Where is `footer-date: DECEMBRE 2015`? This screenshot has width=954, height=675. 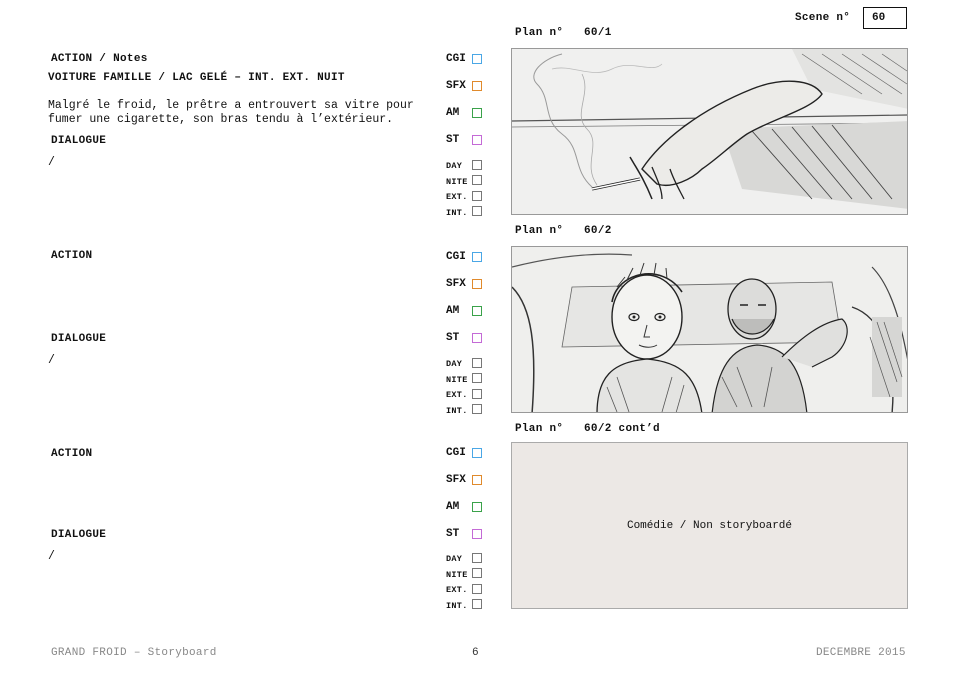
footer-date: DECEMBRE 2015 is located at coordinates (861, 653).